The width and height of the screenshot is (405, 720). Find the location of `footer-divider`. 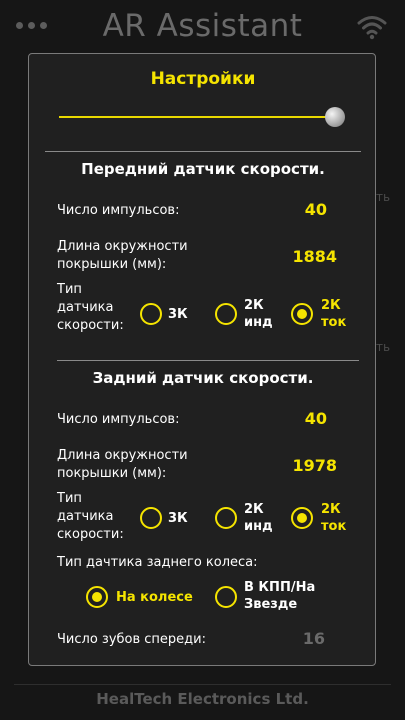

footer-divider is located at coordinates (202, 684).